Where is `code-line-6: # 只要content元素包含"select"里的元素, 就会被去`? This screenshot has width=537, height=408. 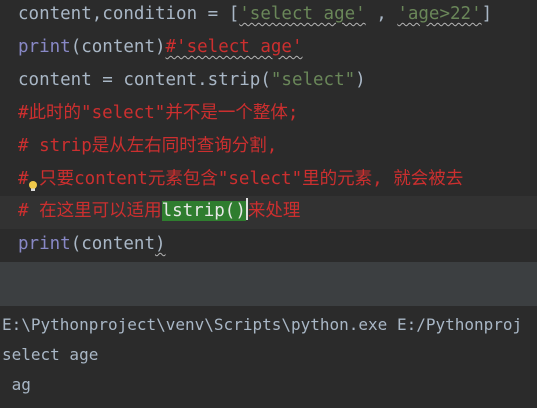
code-line-6: # 只要content元素包含"select"里的元素, 就会被去 is located at coordinates (240, 180).